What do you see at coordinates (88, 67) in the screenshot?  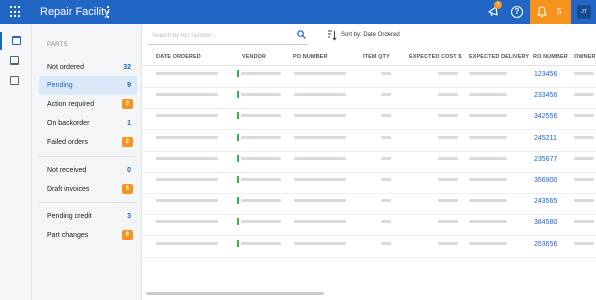 I see `filter-not-ordered: Not ordered 32` at bounding box center [88, 67].